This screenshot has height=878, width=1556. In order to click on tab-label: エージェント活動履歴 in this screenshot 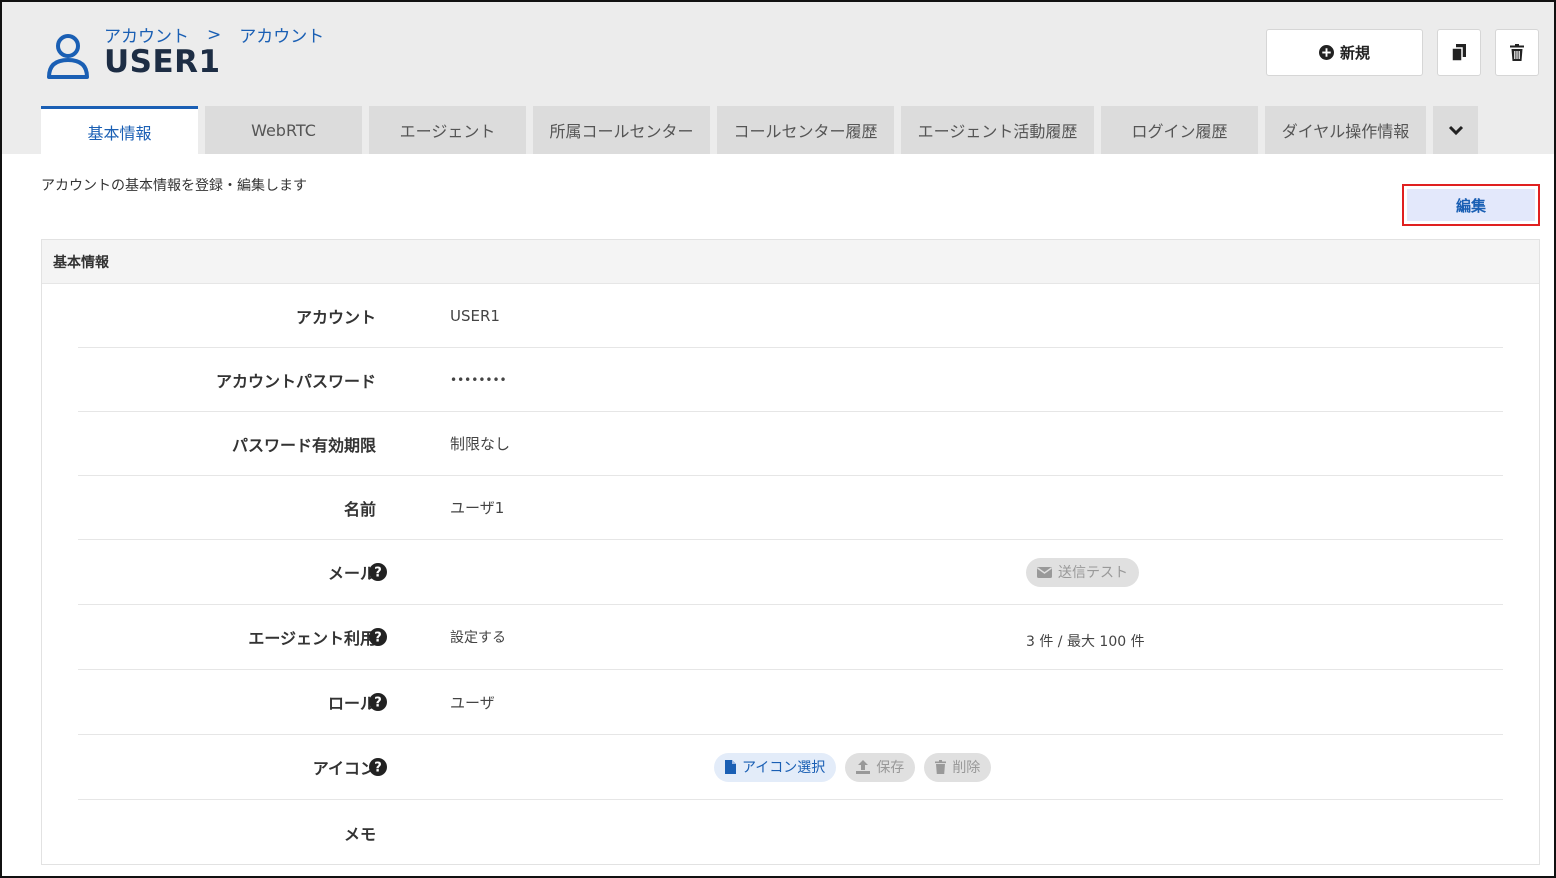, I will do `click(997, 131)`.